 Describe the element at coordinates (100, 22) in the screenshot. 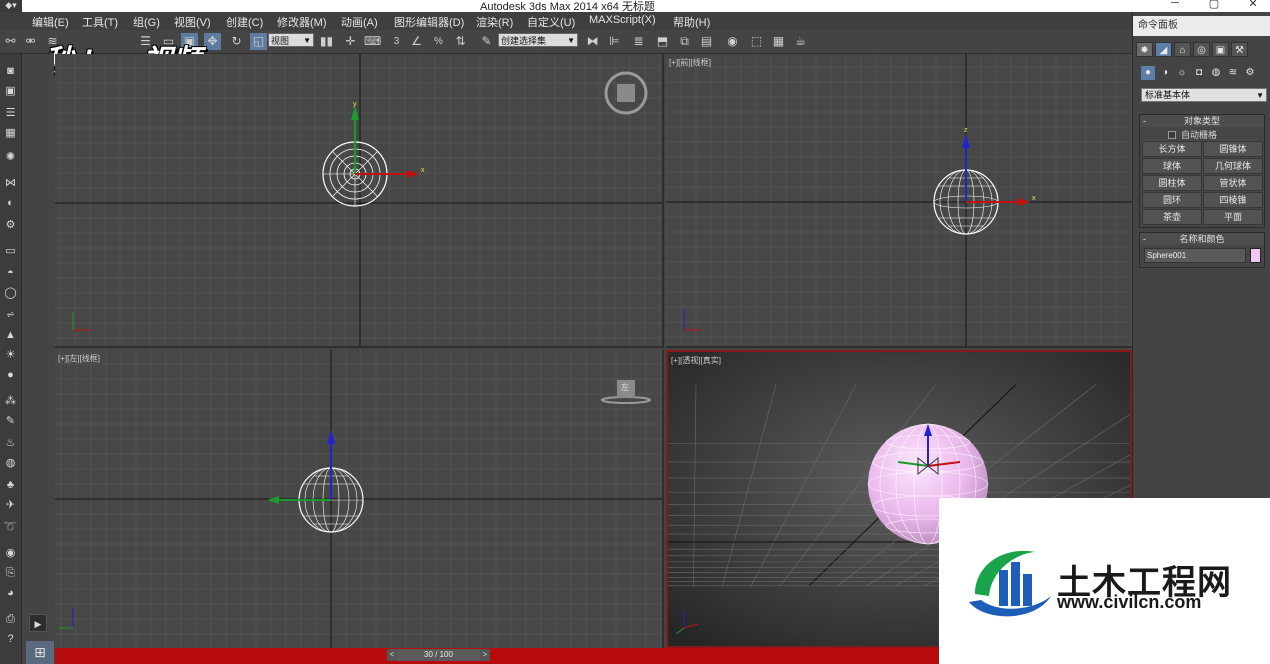

I see `menu-tools: 工具(T)` at that location.